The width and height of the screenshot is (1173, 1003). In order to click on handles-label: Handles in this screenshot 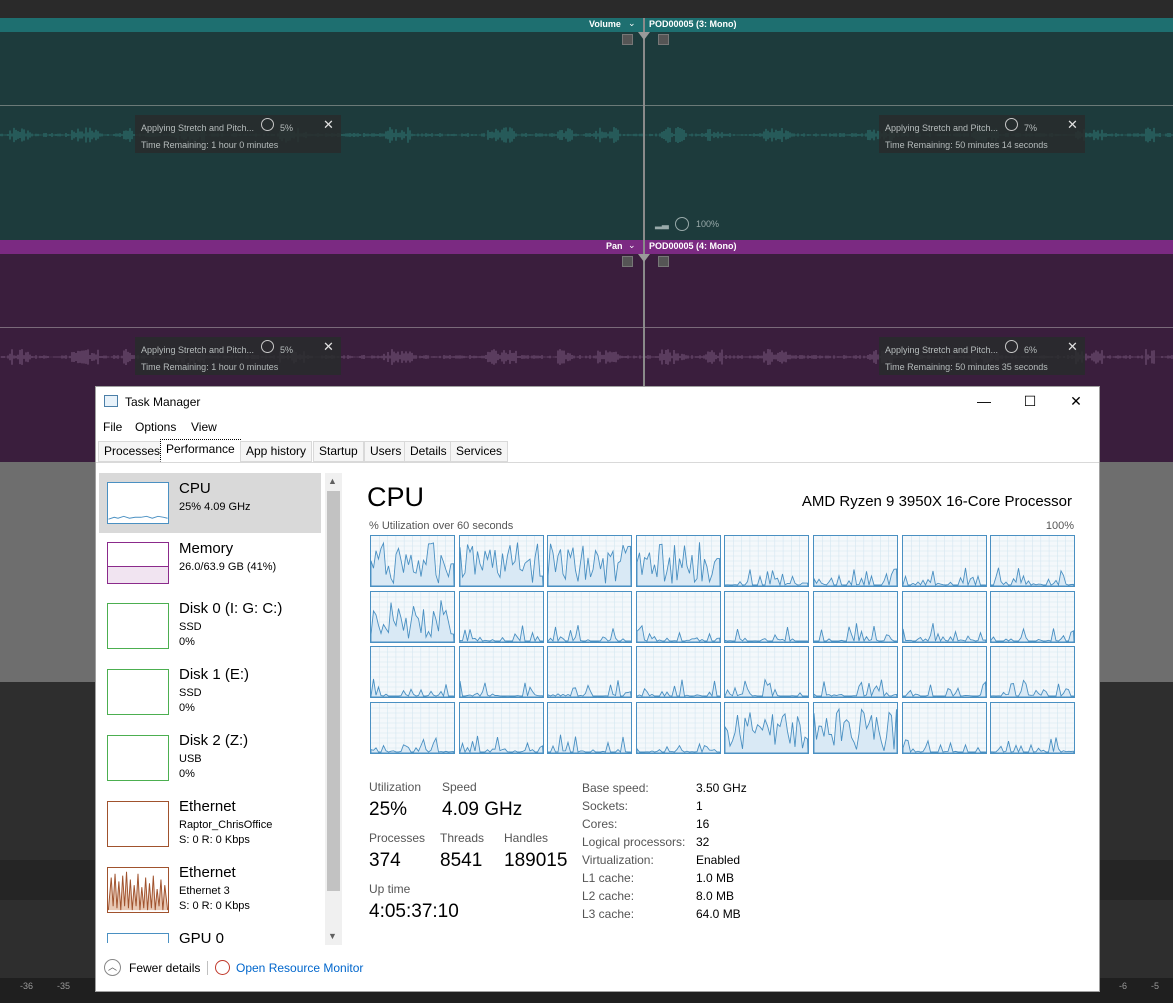, I will do `click(526, 838)`.